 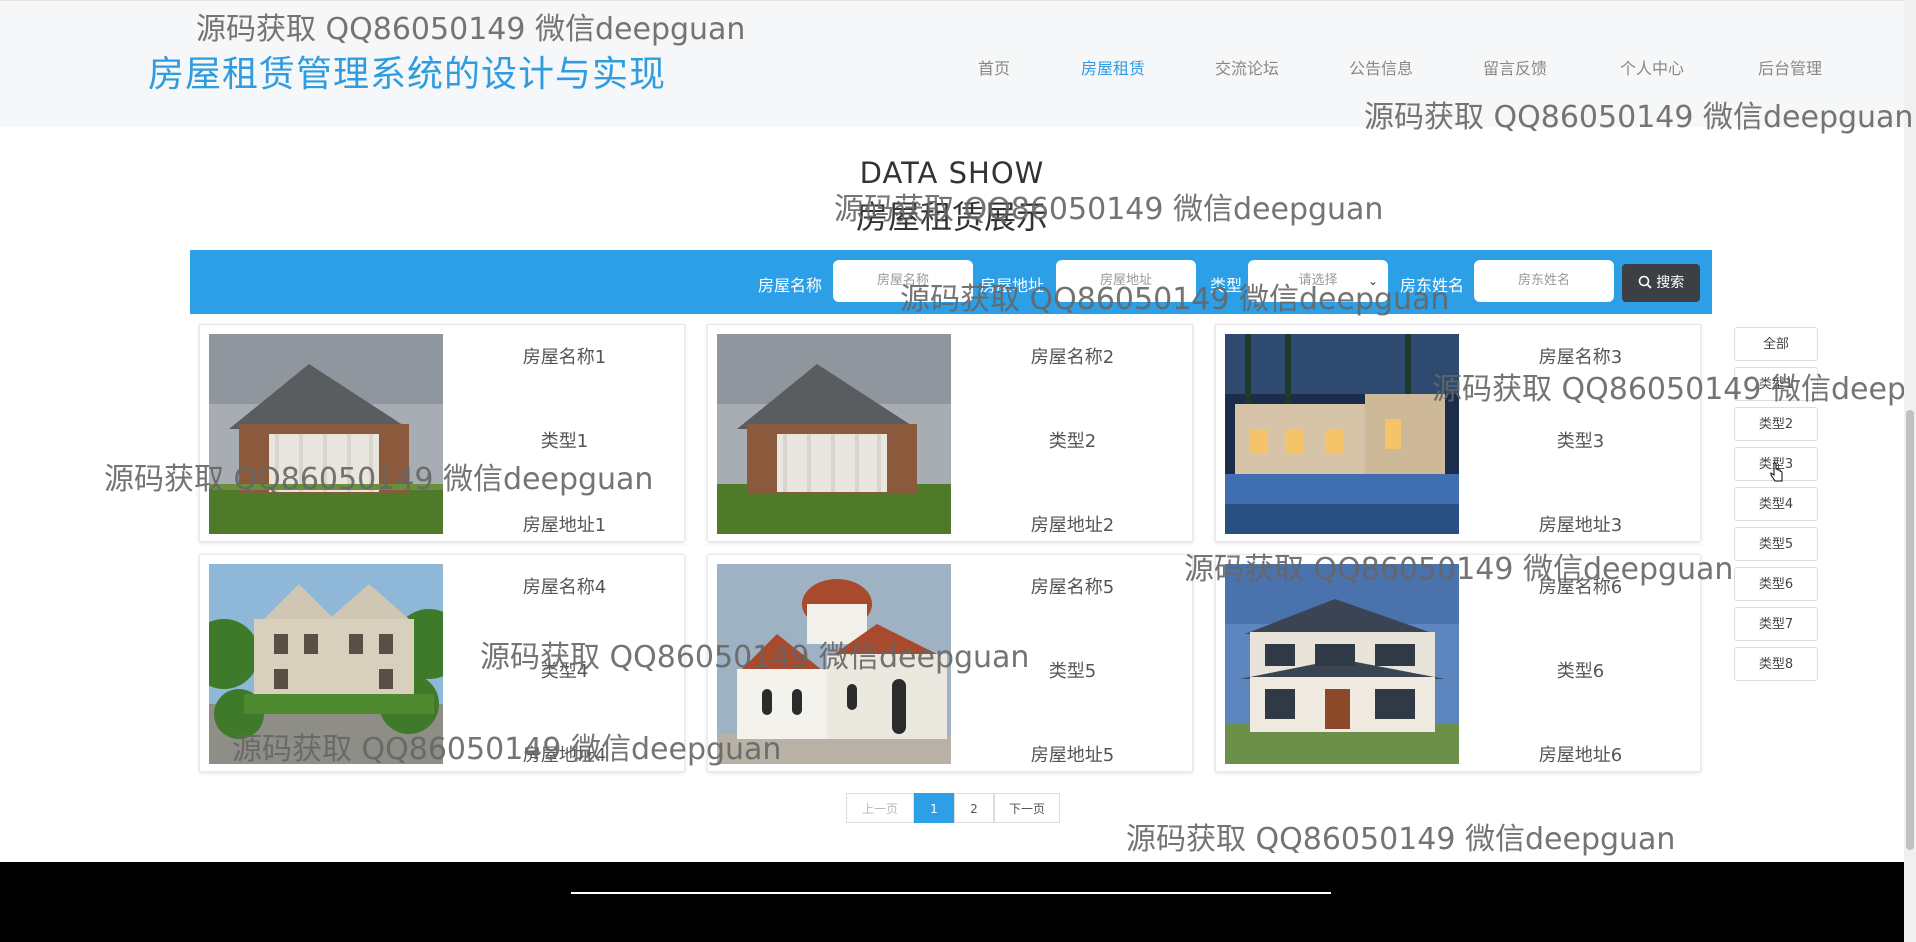 What do you see at coordinates (880, 808) in the screenshot?
I see `prev-page-button: 上一页` at bounding box center [880, 808].